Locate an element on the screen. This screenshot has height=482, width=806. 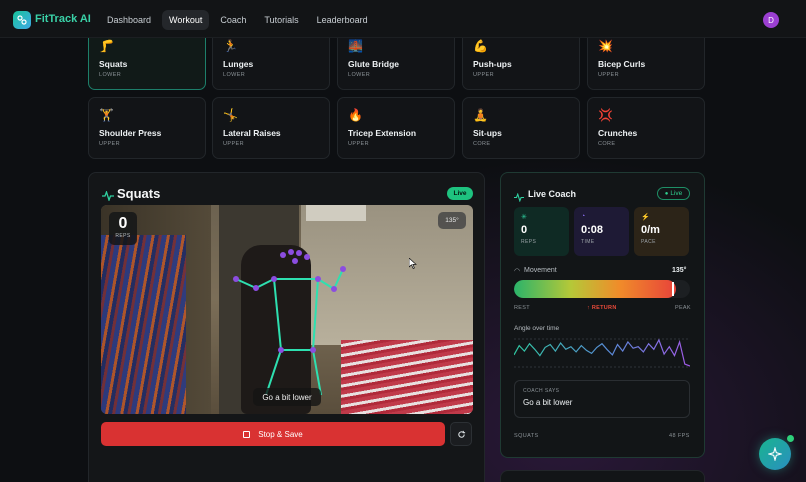
exercise-card-crunches: 💢 Crunches CORE is located at coordinates (646, 128).